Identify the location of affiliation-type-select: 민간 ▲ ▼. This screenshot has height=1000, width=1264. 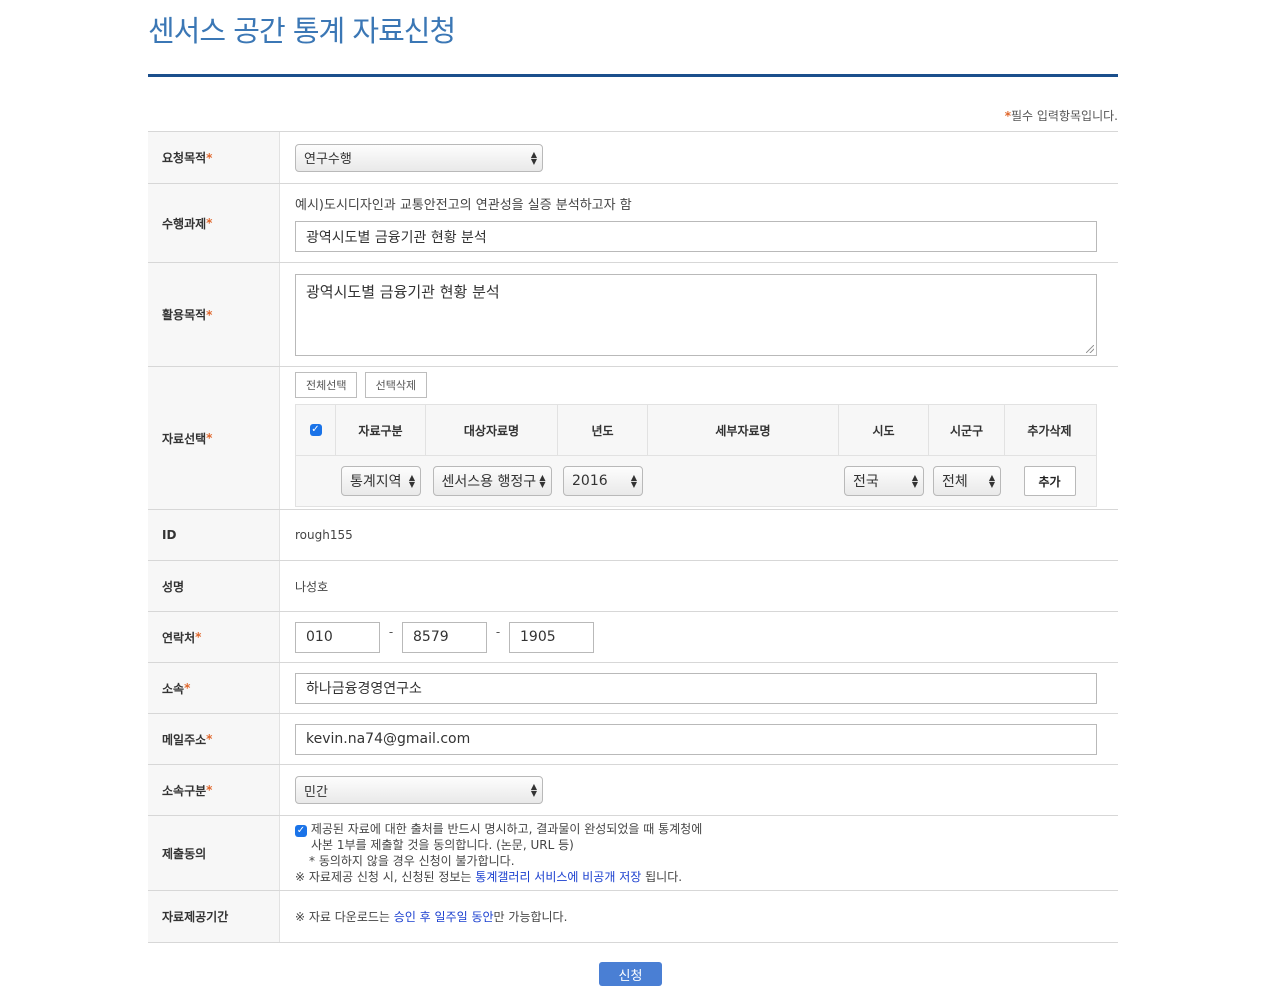
(419, 790).